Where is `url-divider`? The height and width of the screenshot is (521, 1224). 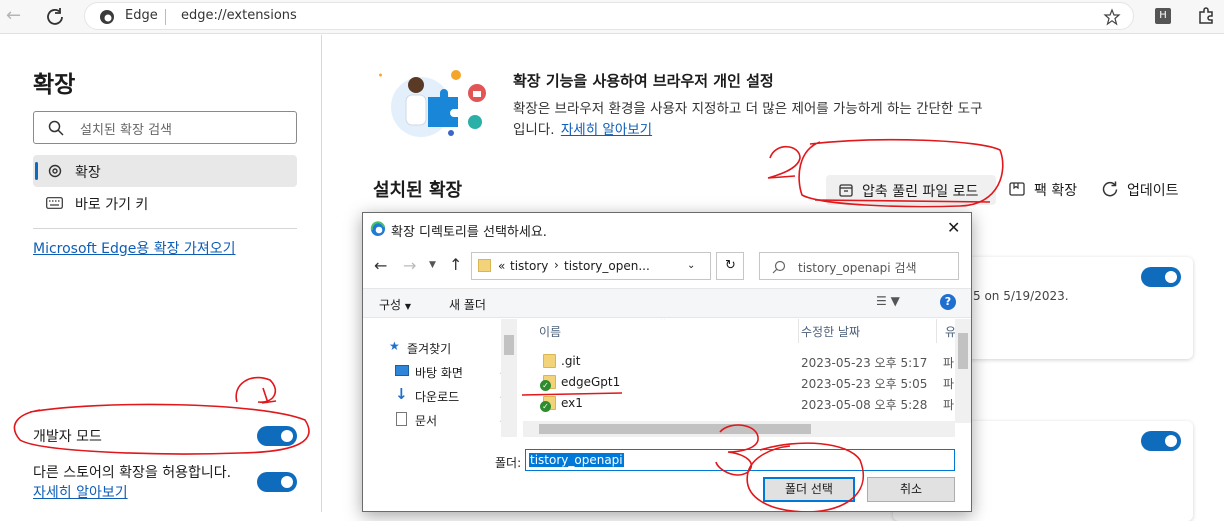 url-divider is located at coordinates (165, 17).